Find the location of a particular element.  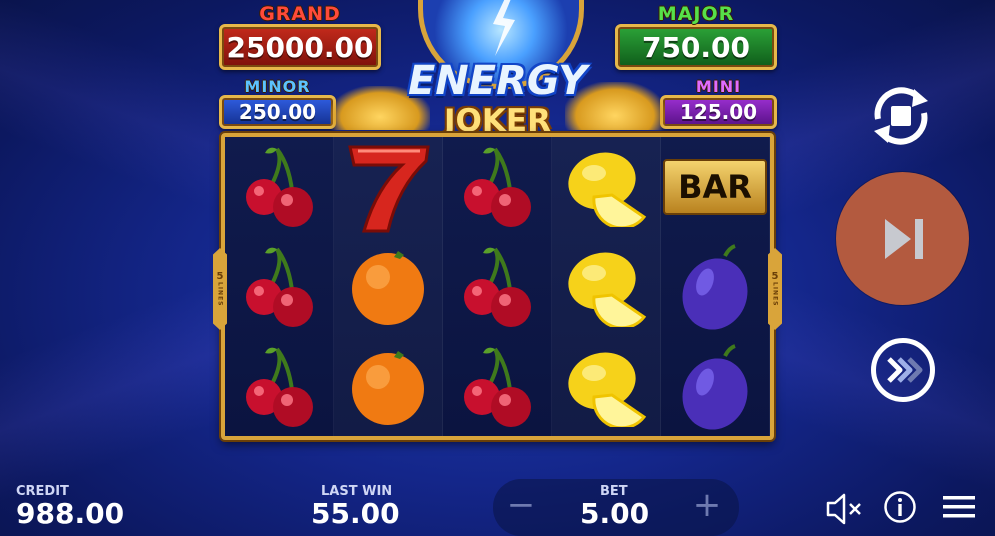

autoplay-button is located at coordinates (901, 116).